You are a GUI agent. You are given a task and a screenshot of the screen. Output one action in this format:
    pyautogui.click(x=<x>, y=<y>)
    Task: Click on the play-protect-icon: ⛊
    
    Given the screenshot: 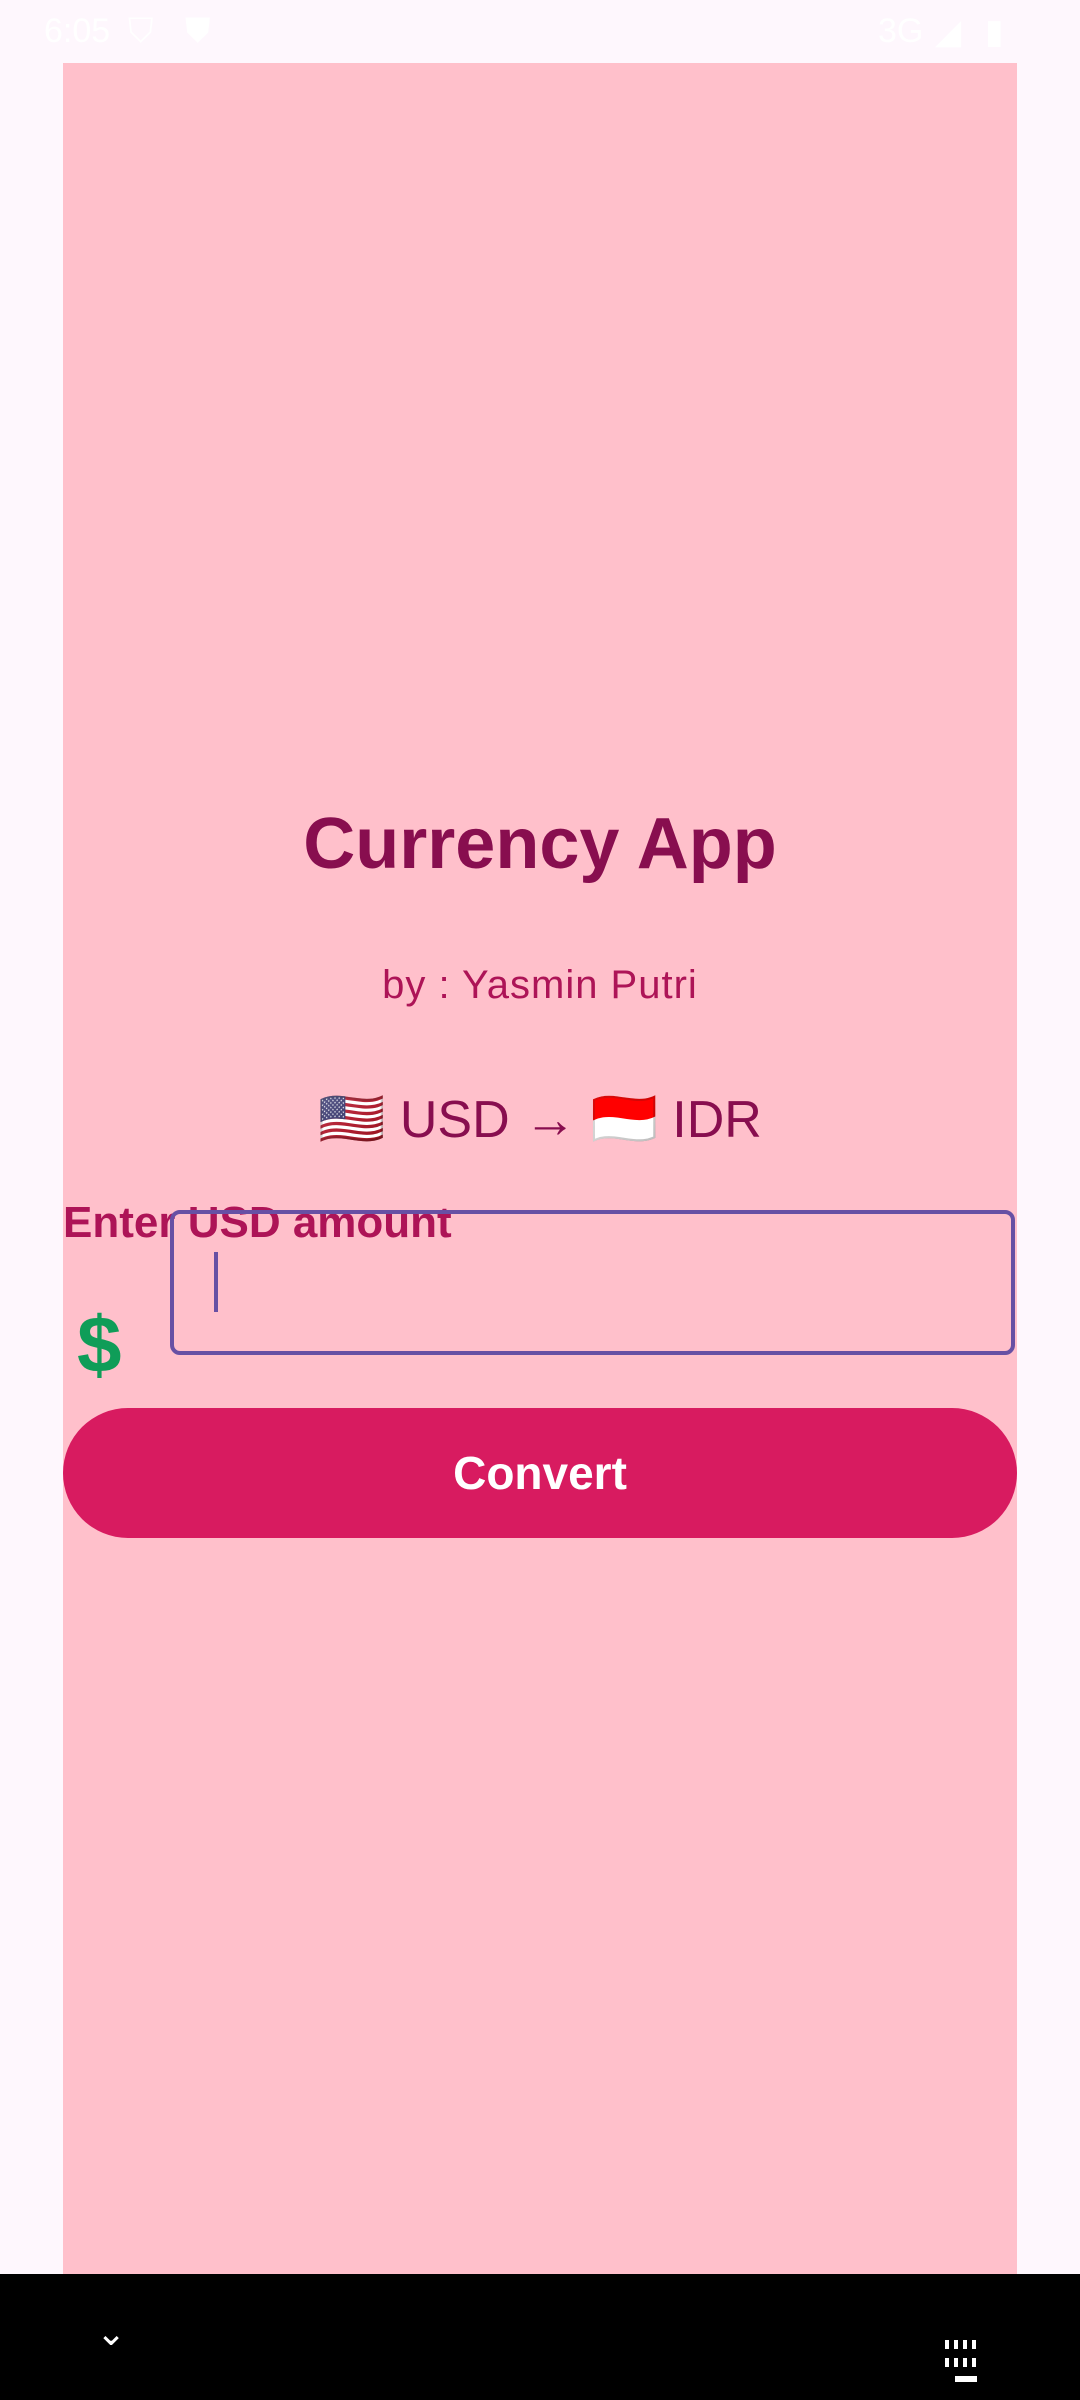 What is the action you would take?
    pyautogui.click(x=198, y=31)
    